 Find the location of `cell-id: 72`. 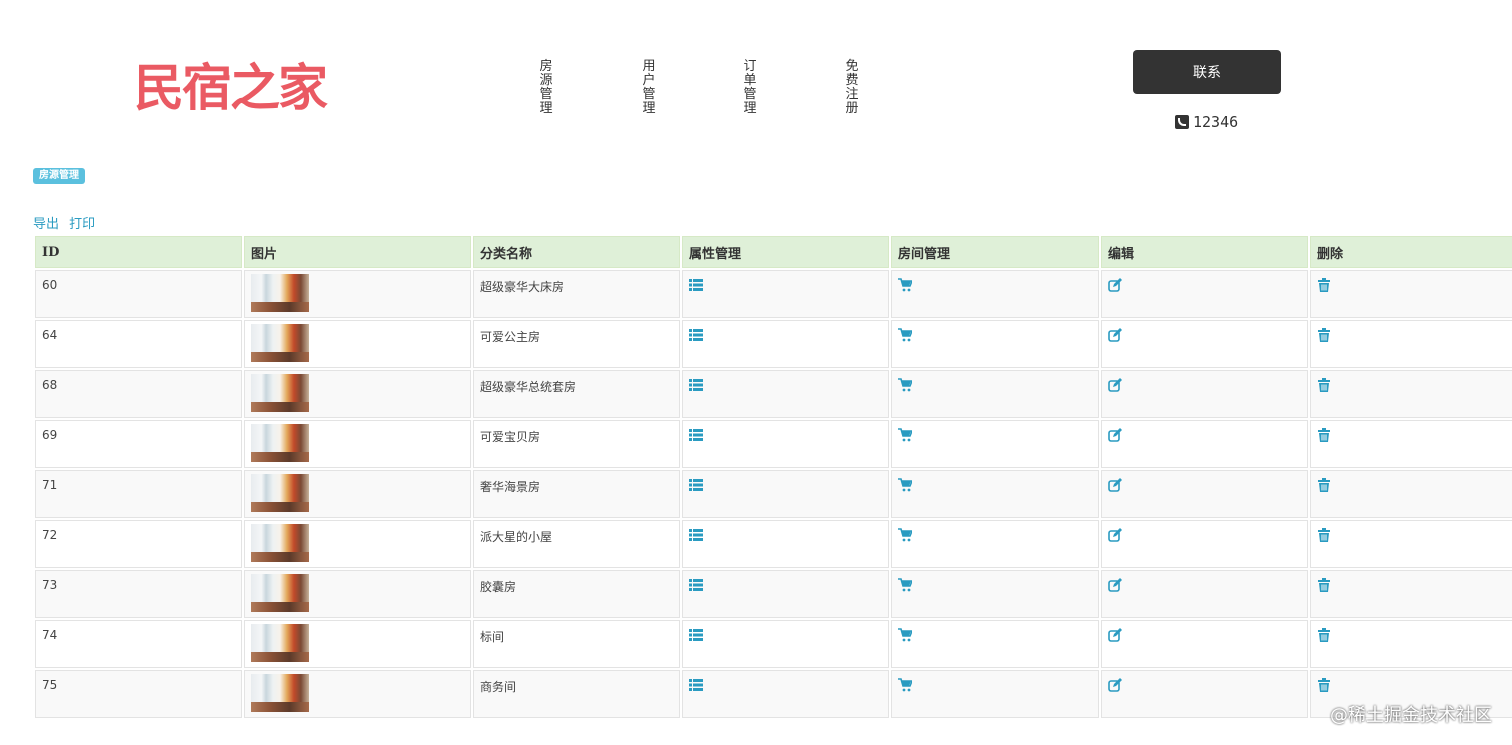

cell-id: 72 is located at coordinates (138, 544).